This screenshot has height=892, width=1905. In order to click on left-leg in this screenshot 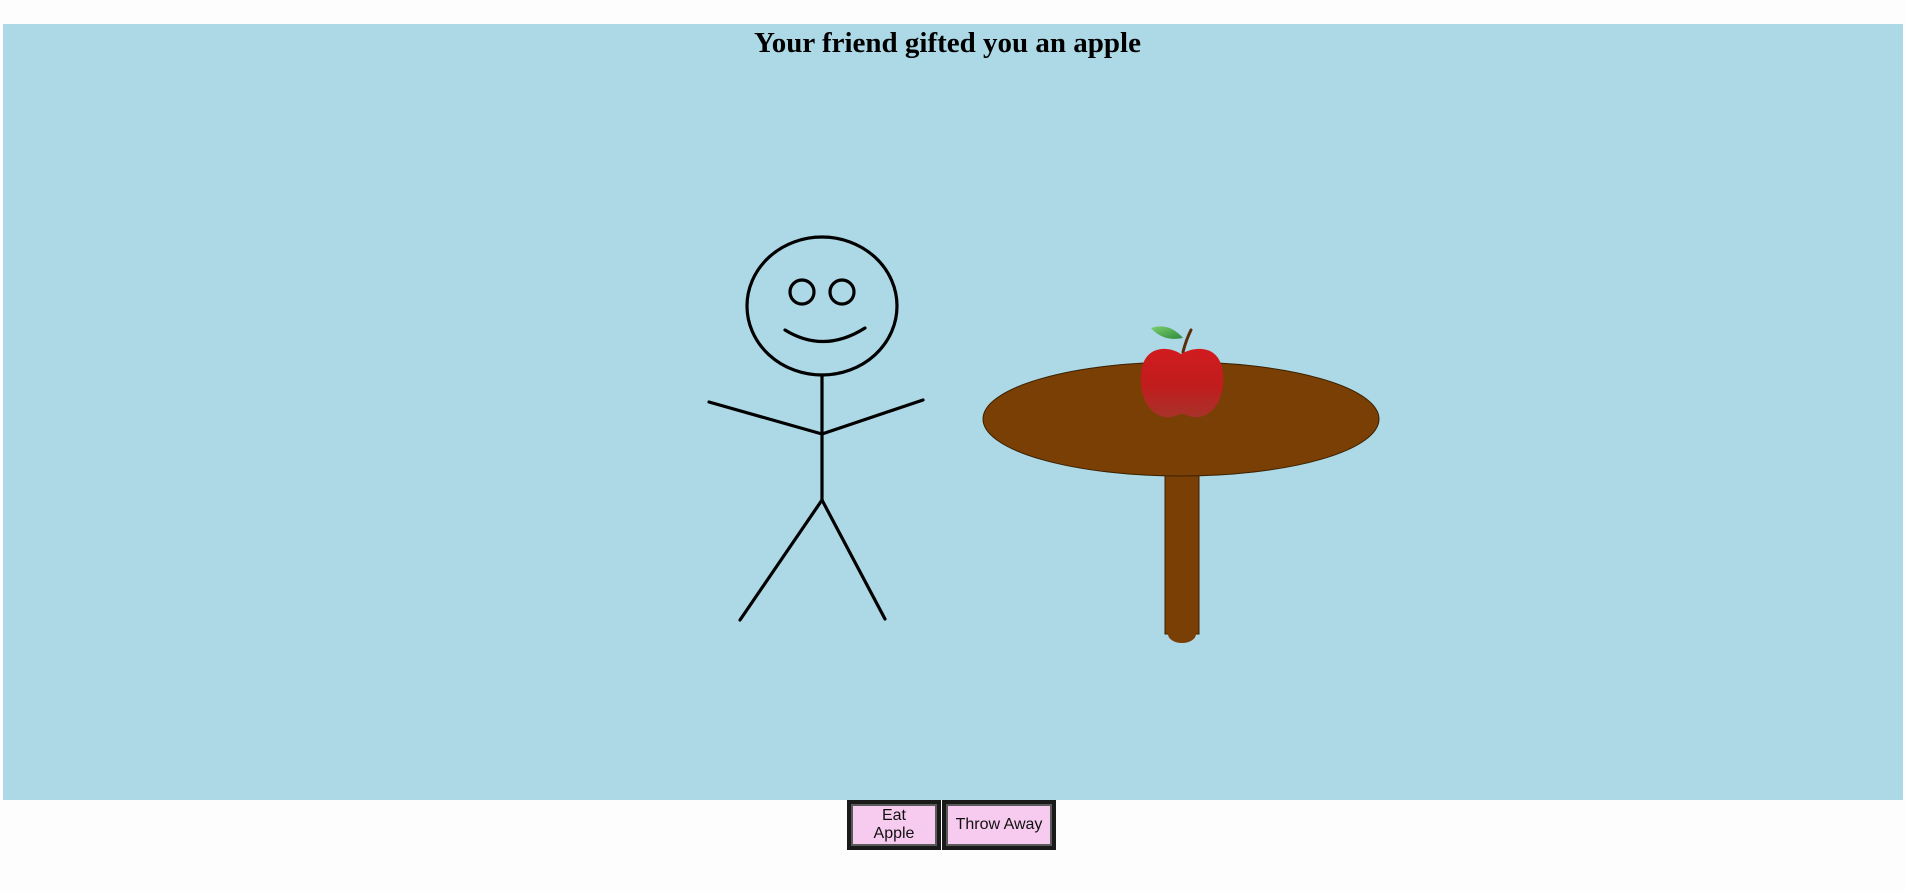, I will do `click(781, 560)`.